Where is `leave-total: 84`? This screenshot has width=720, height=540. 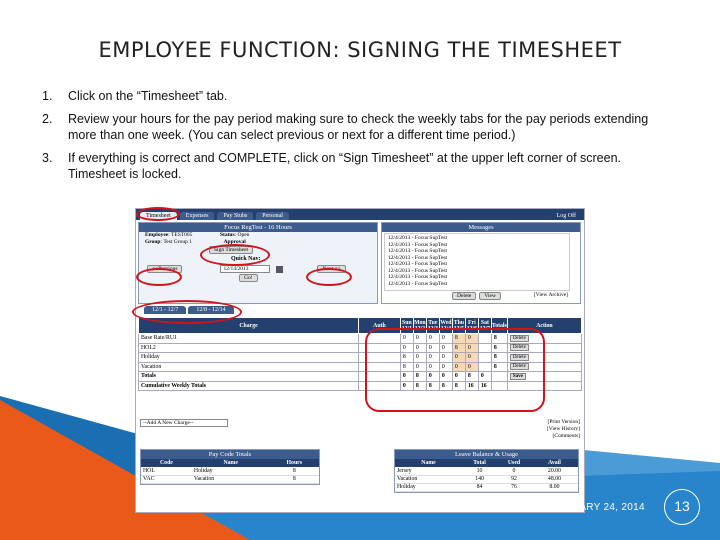 leave-total: 84 is located at coordinates (480, 487).